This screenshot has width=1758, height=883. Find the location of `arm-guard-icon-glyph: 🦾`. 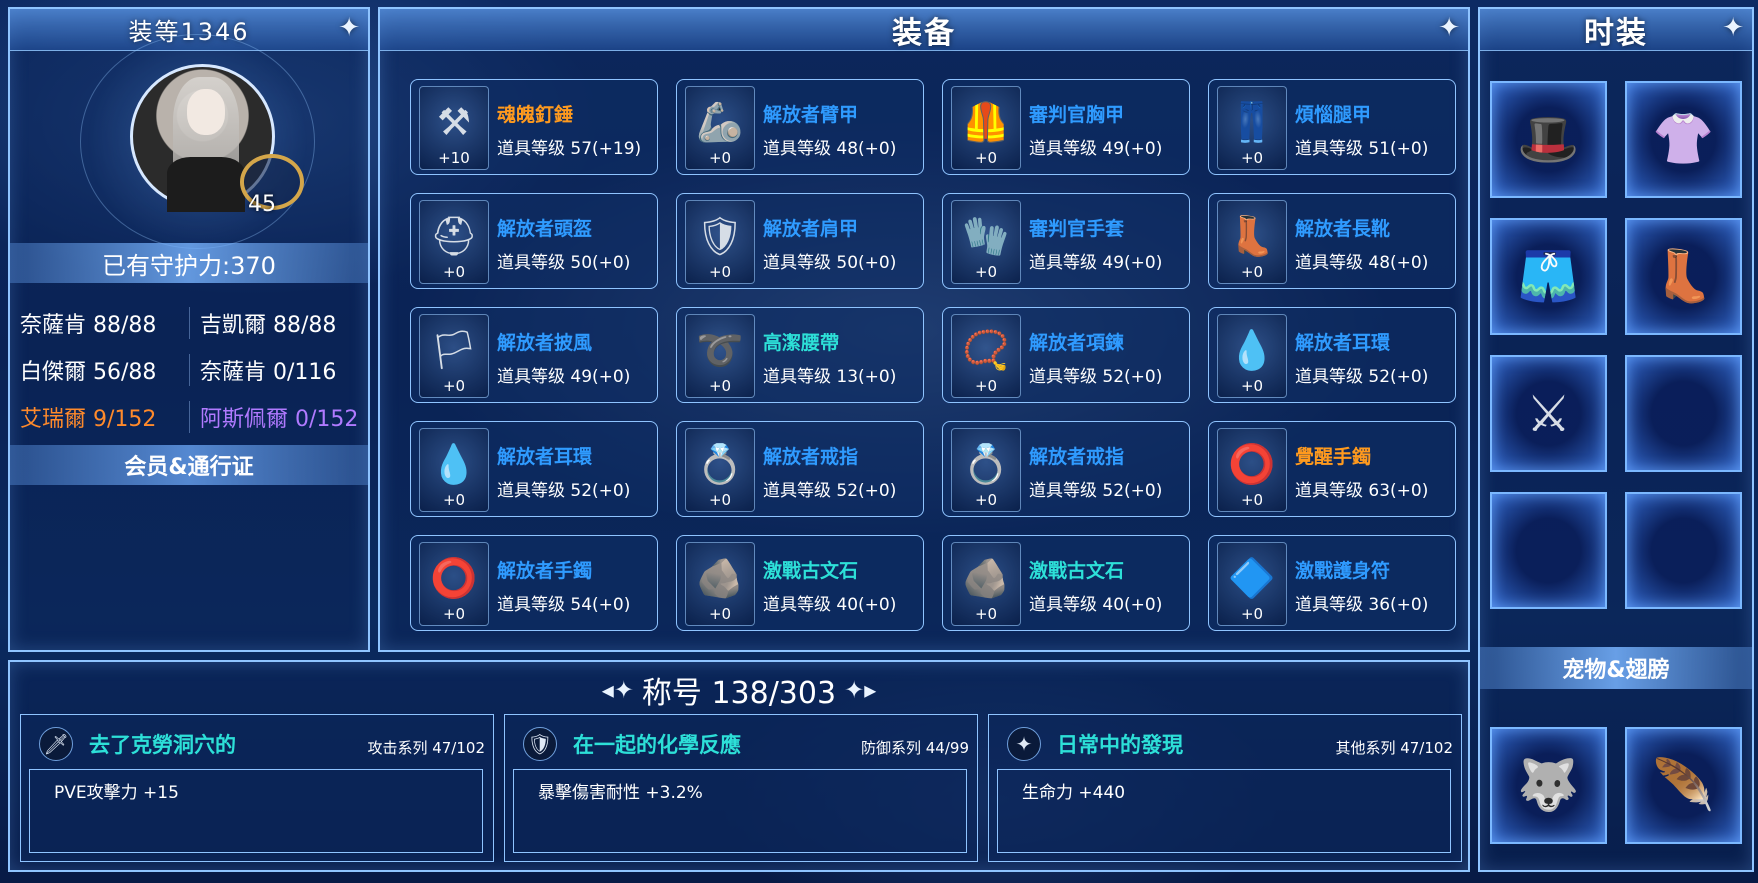

arm-guard-icon-glyph: 🦾 is located at coordinates (720, 121).